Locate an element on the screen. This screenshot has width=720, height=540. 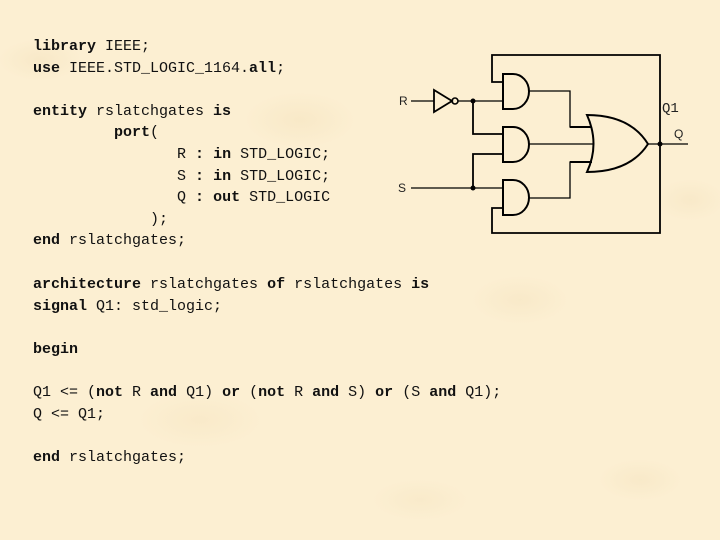
rs-latch-circuit-diagram: R S Q1 Q is located at coordinates (543, 144).